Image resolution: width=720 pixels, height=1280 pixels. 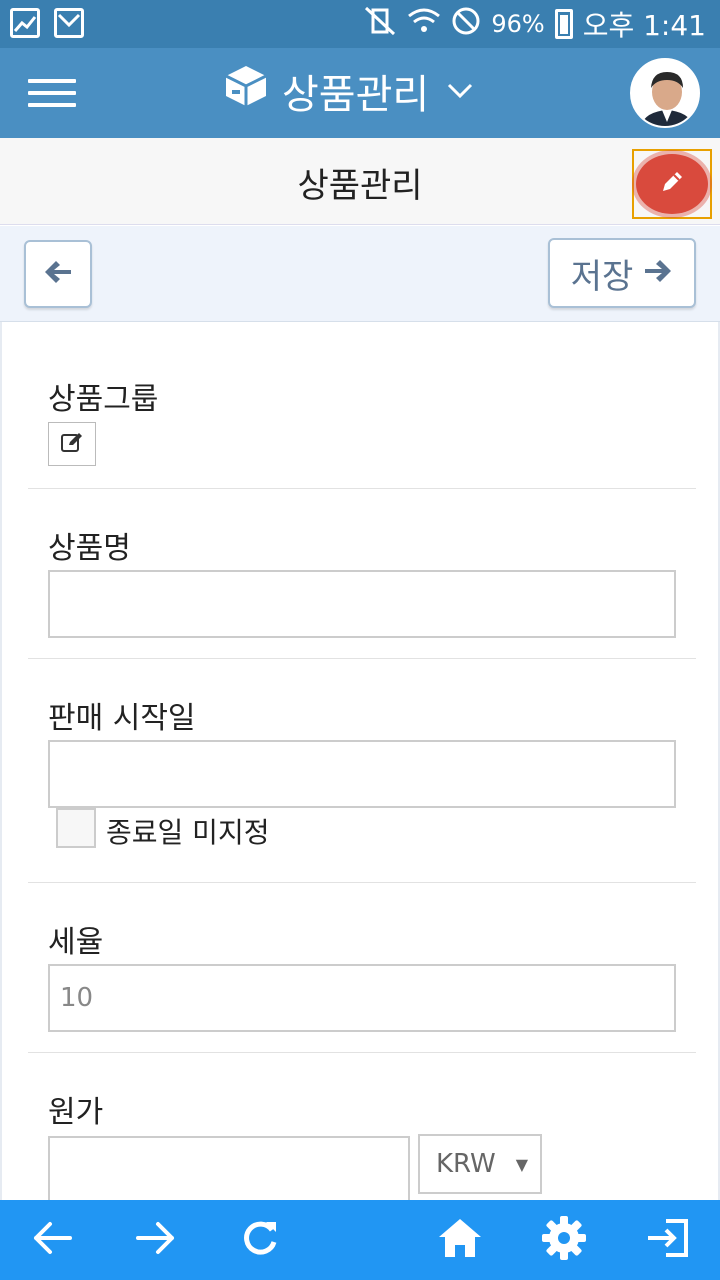 What do you see at coordinates (602, 276) in the screenshot?
I see `save-label: 저장` at bounding box center [602, 276].